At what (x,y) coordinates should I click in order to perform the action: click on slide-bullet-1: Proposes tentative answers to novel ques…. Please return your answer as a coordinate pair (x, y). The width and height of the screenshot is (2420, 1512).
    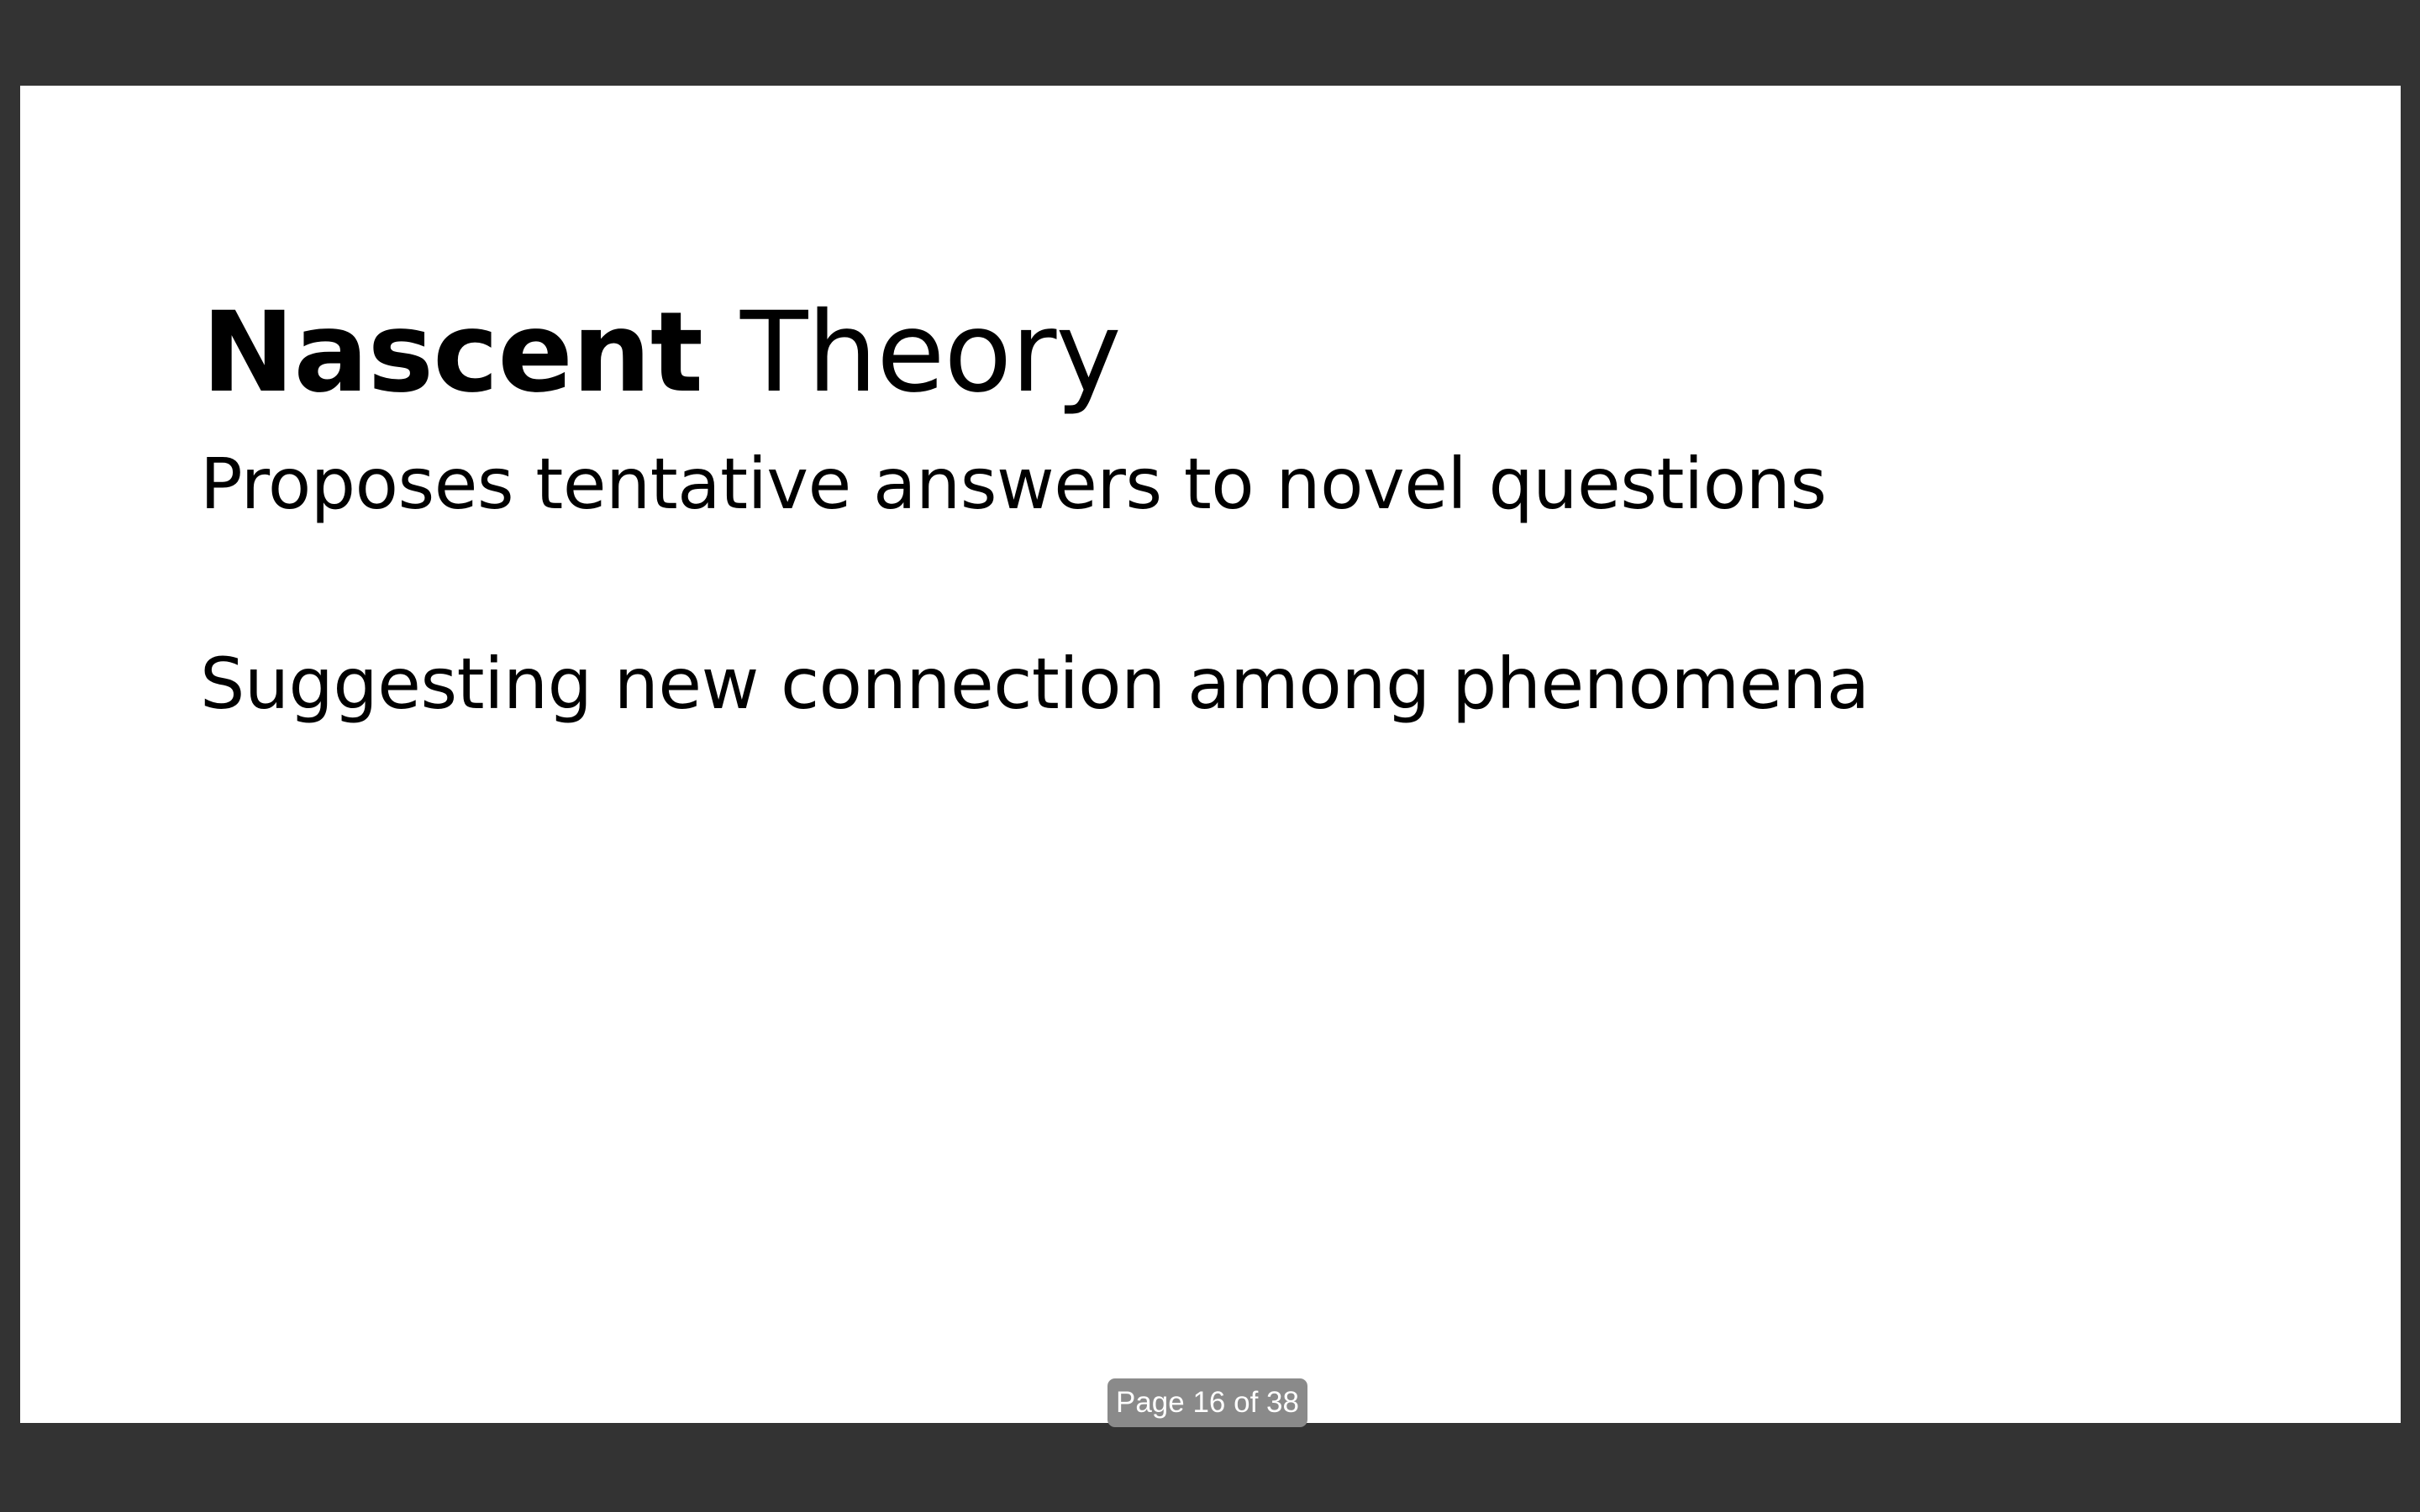
    Looking at the image, I should click on (1014, 484).